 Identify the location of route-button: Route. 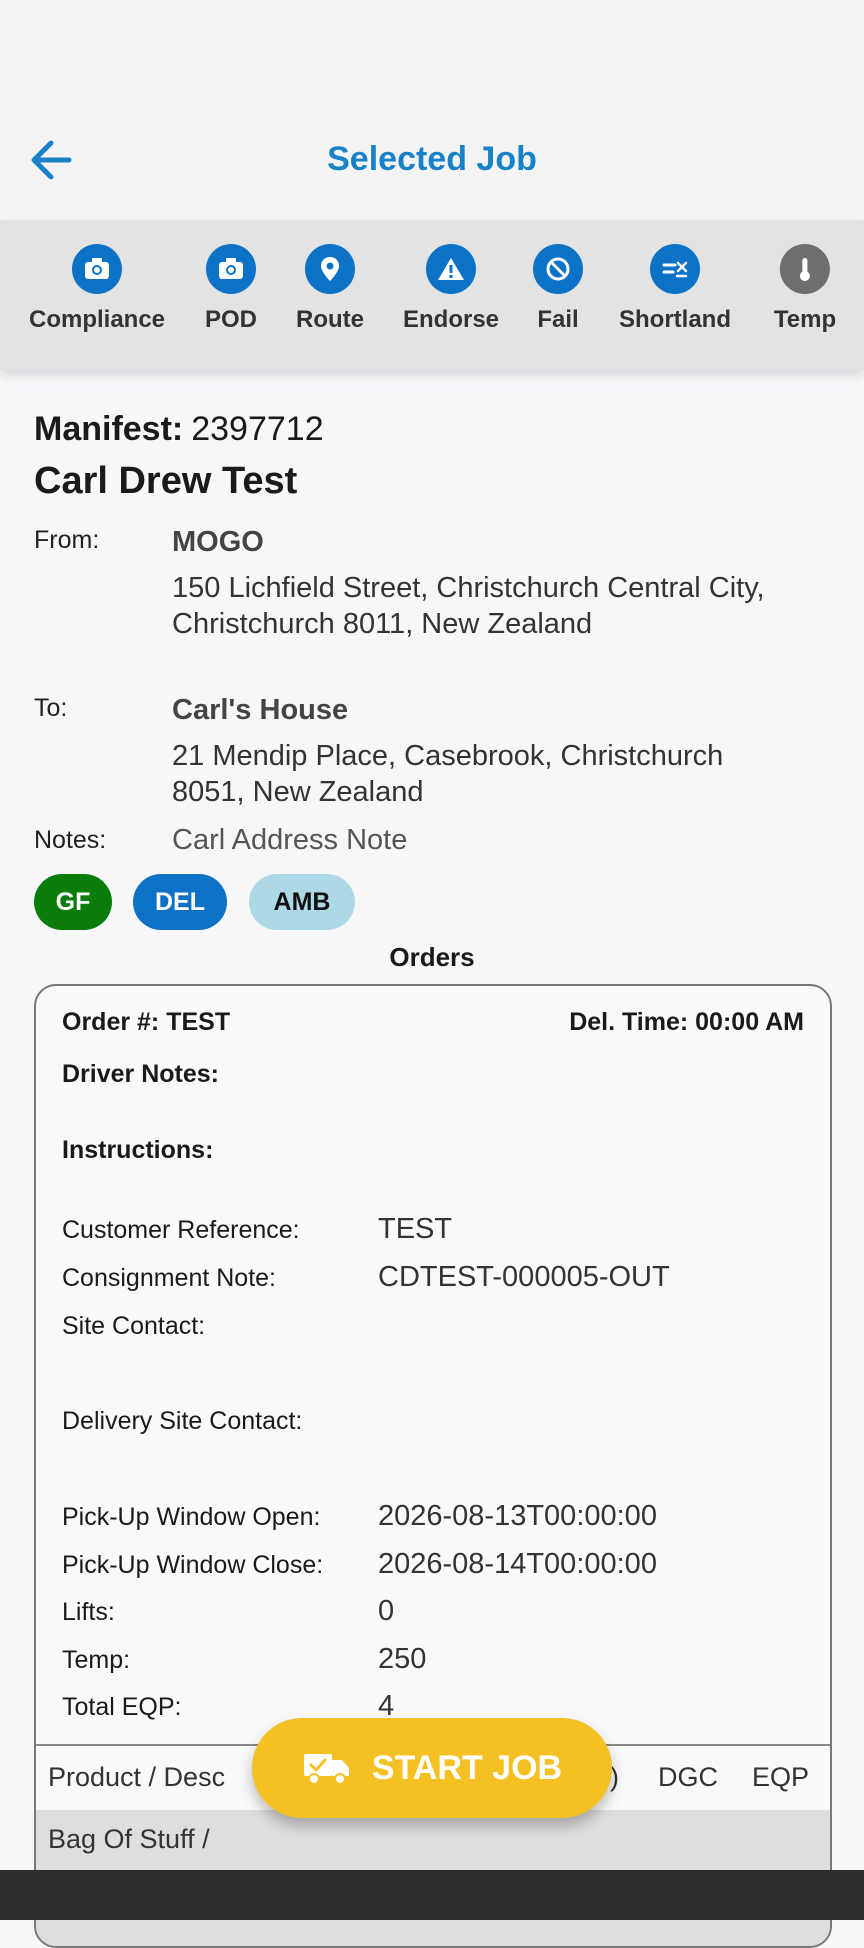
(330, 289).